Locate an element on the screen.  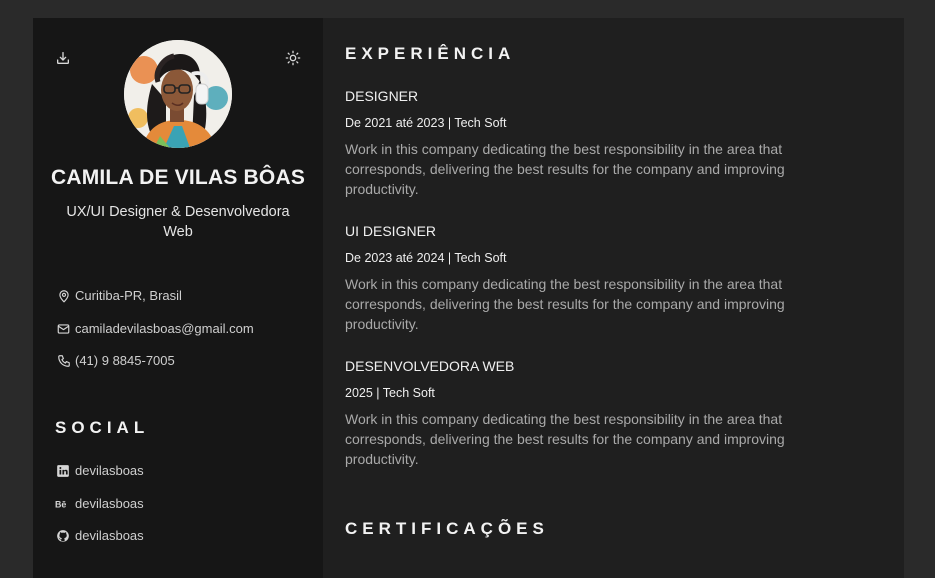
github-icon is located at coordinates (62, 535).